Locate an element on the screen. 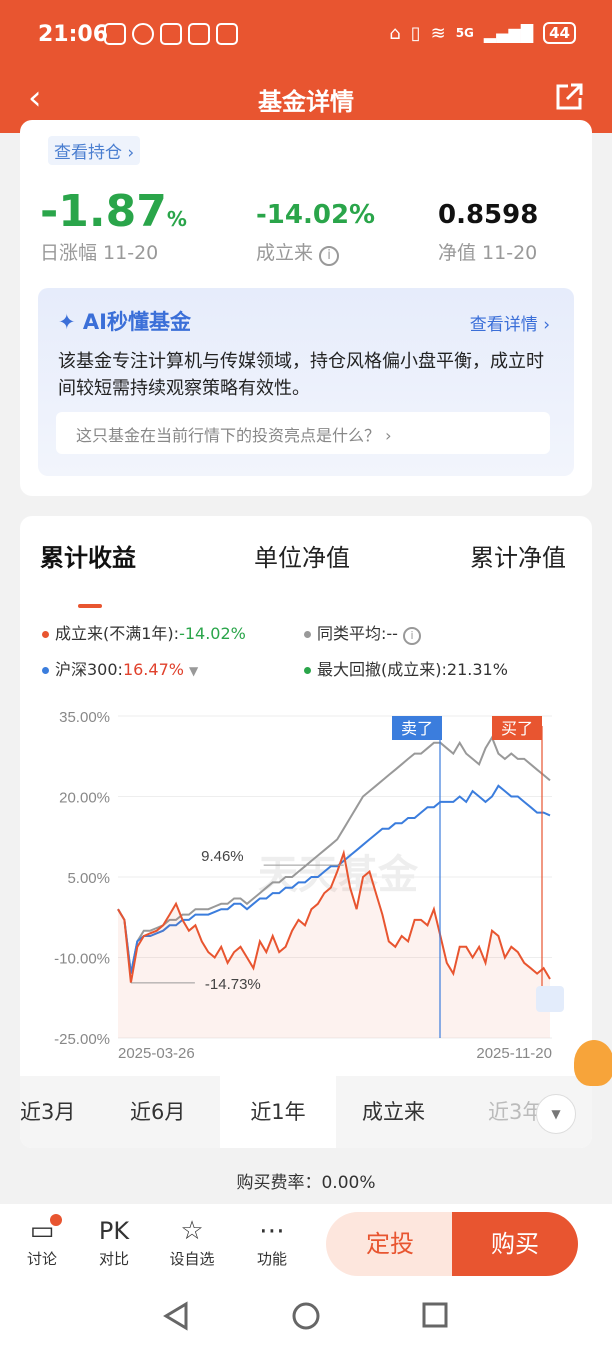 The image size is (612, 1350). tab-cumulative-return: 累计收益 is located at coordinates (88, 555).